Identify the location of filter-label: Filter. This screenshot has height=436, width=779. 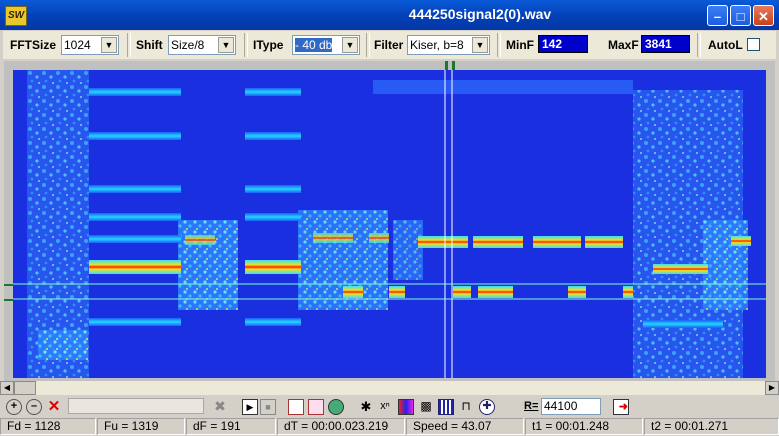
(389, 45).